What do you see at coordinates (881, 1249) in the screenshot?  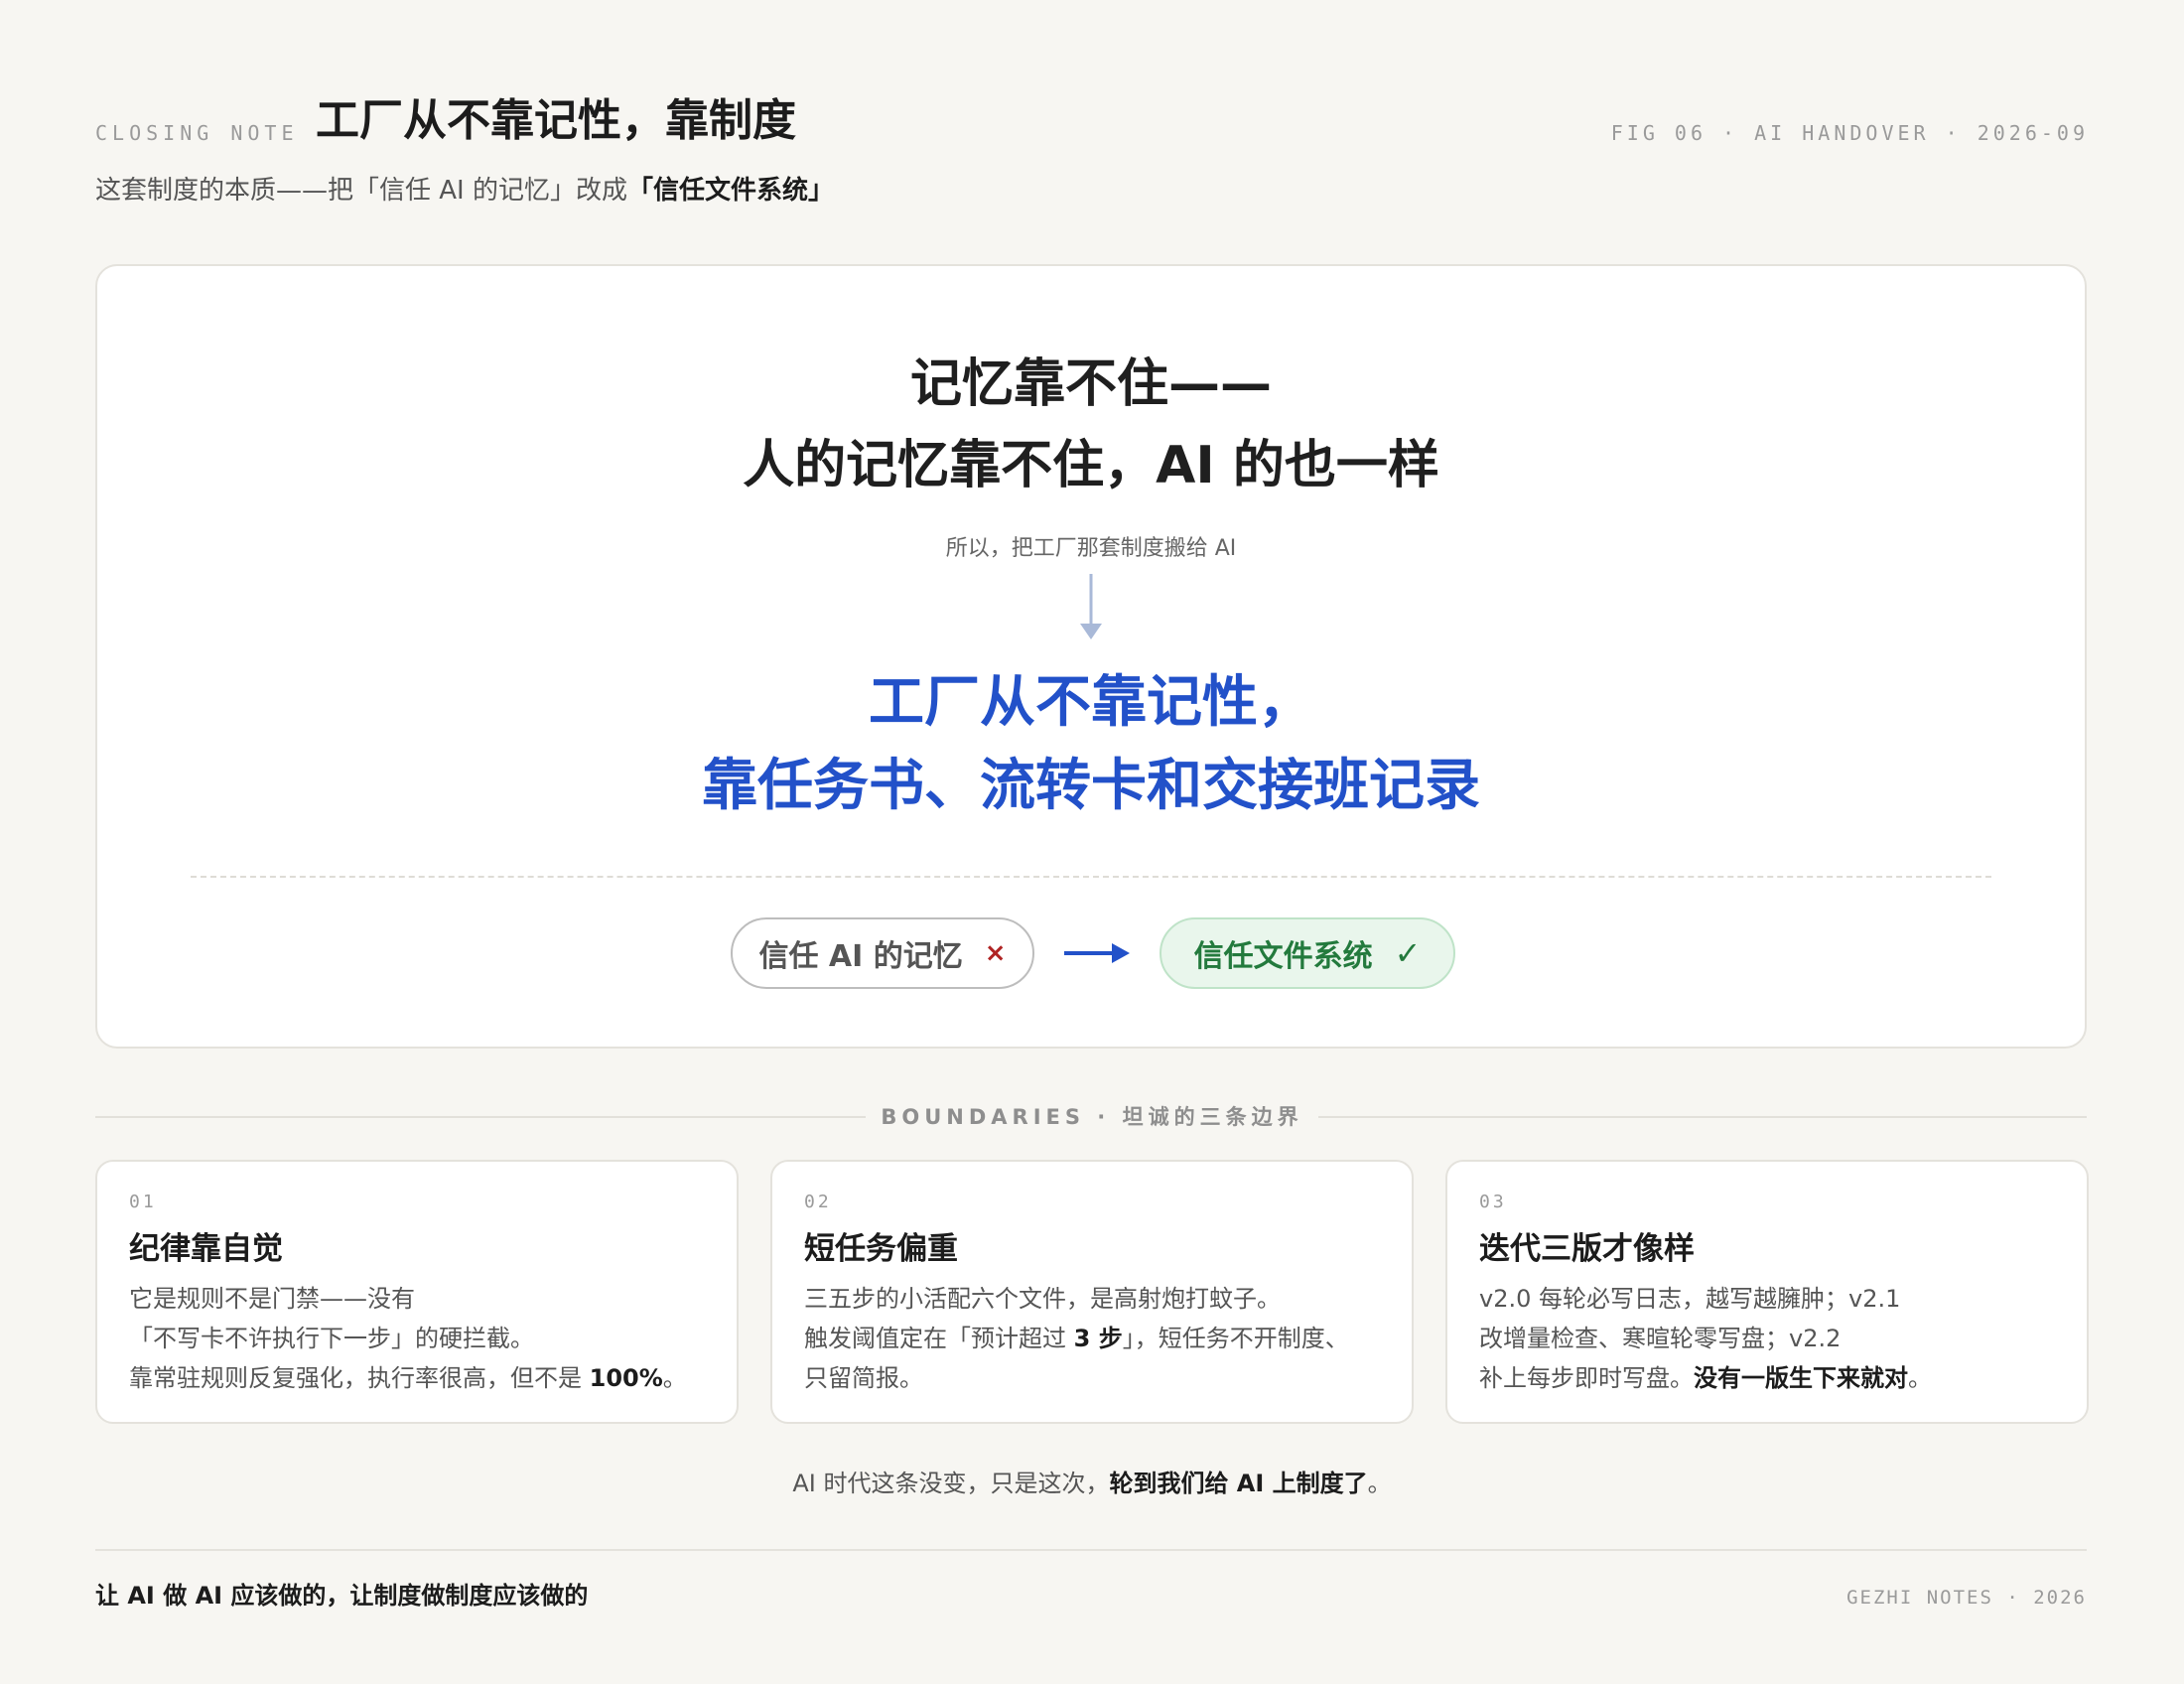 I see `card-title: 短任务偏重` at bounding box center [881, 1249].